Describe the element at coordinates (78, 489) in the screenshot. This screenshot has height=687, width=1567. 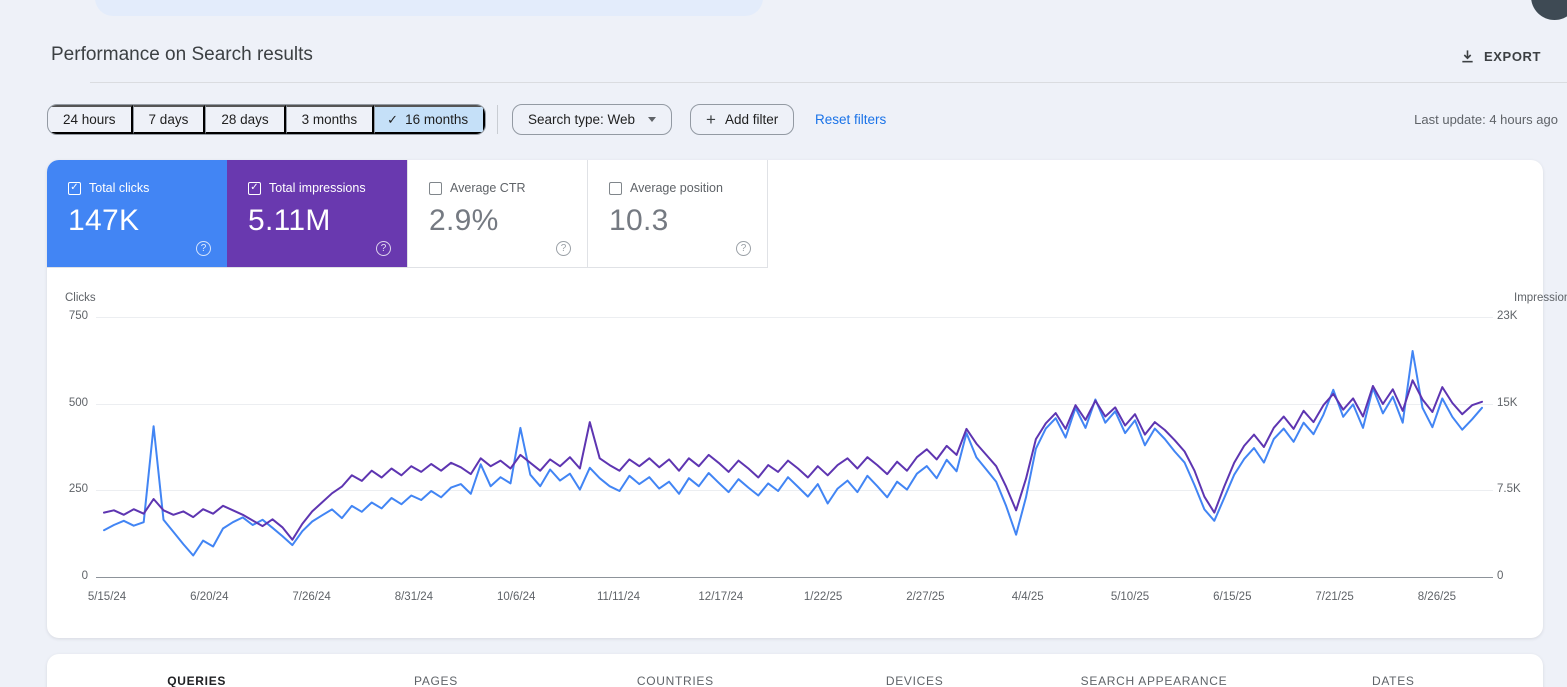
I see `y-axis-label: 250` at that location.